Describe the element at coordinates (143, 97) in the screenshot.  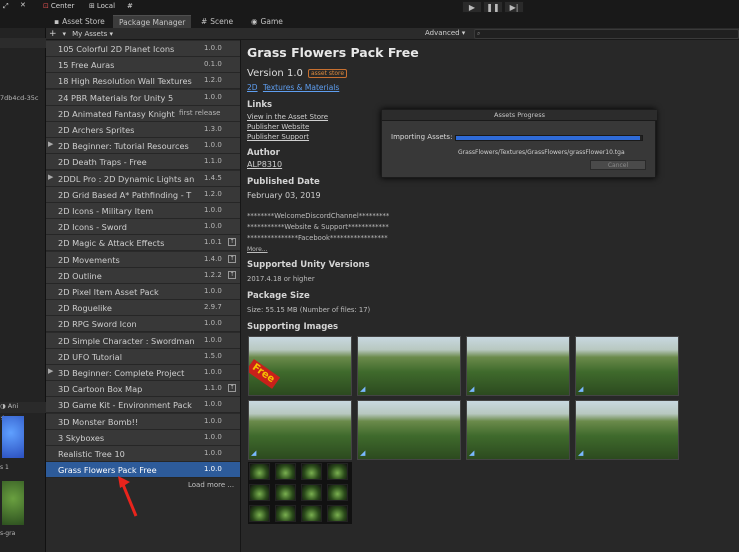
I see `package-list-item: 24 PBR Materials for Unity 5 1.0.0` at that location.